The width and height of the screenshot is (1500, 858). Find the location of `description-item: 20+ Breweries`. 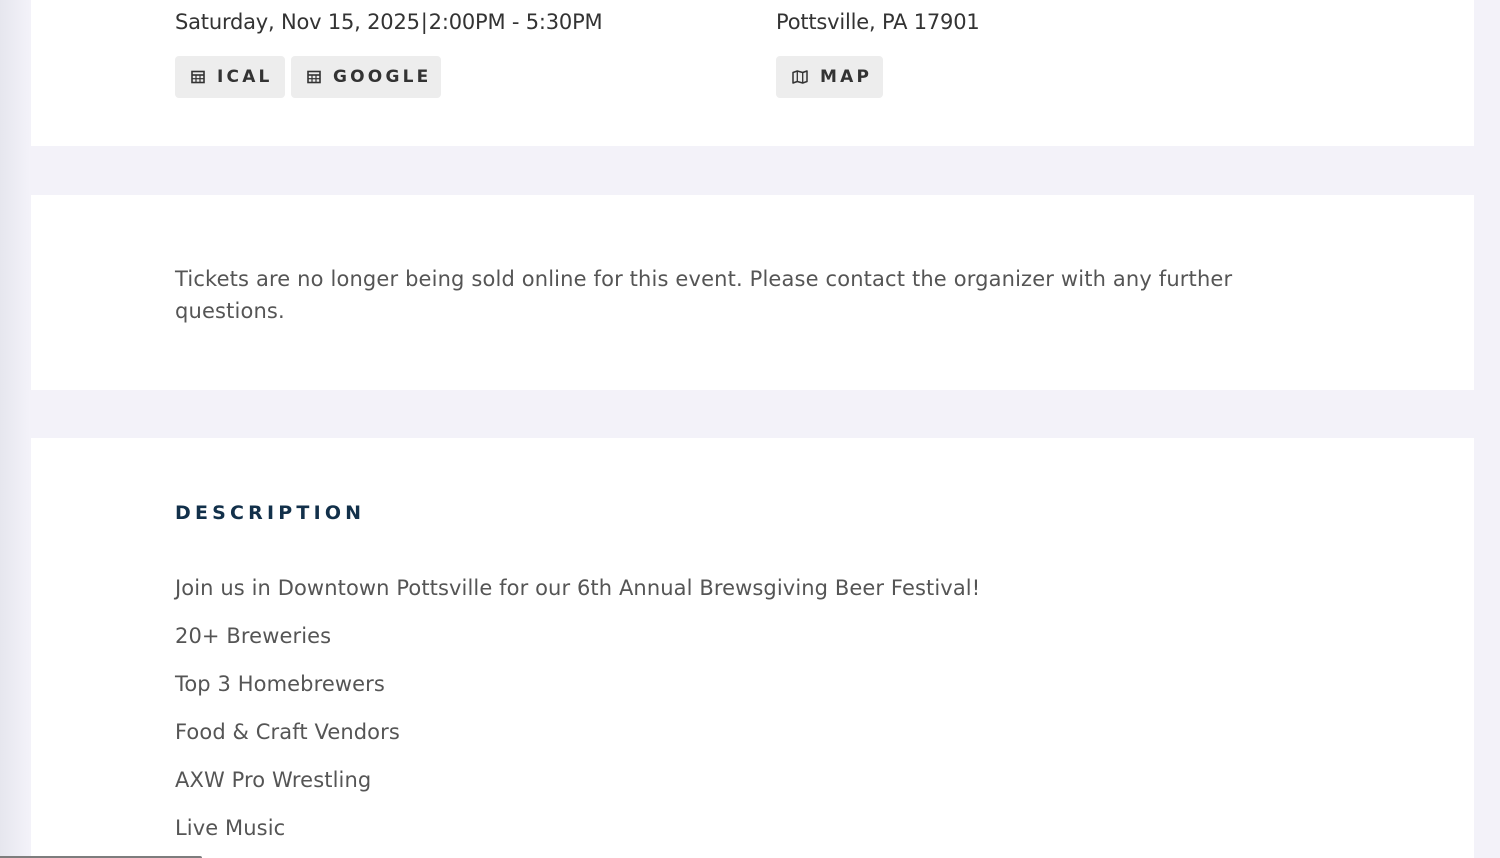

description-item: 20+ Breweries is located at coordinates (253, 636).